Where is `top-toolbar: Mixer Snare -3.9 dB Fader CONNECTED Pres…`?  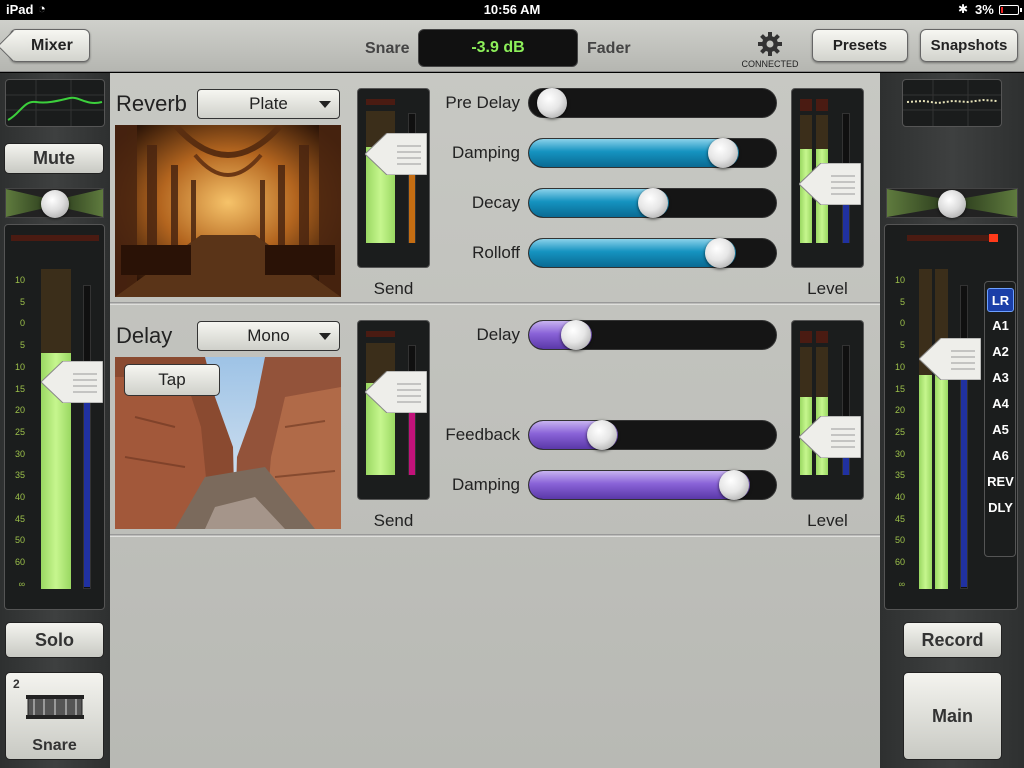
top-toolbar: Mixer Snare -3.9 dB Fader CONNECTED Pres… is located at coordinates (512, 46).